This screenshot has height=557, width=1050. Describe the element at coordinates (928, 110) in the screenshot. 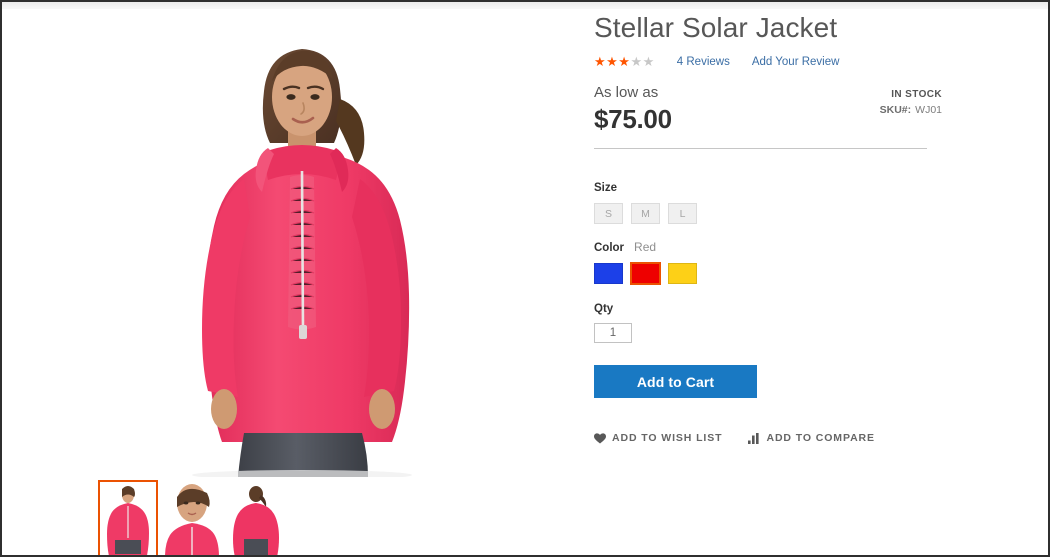

I see `sku-value: WJ01` at that location.